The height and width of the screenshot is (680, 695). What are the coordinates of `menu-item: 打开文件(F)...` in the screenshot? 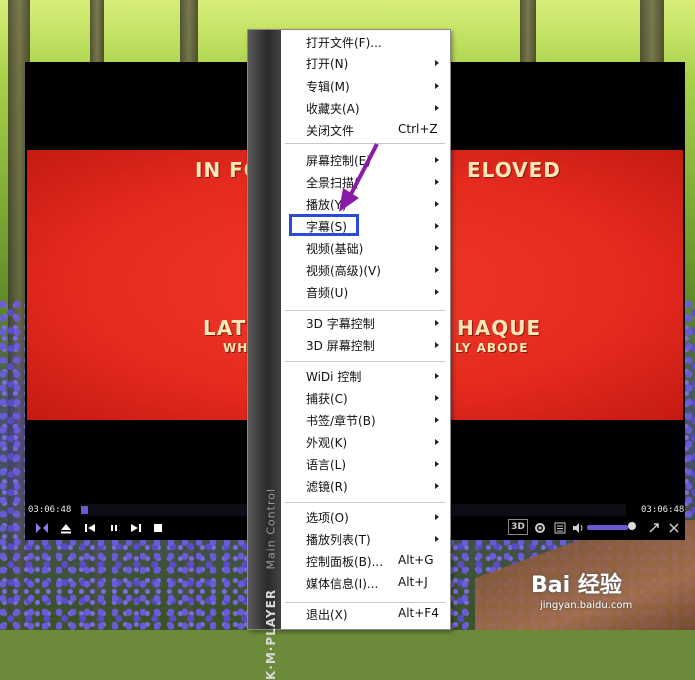 It's located at (374, 42).